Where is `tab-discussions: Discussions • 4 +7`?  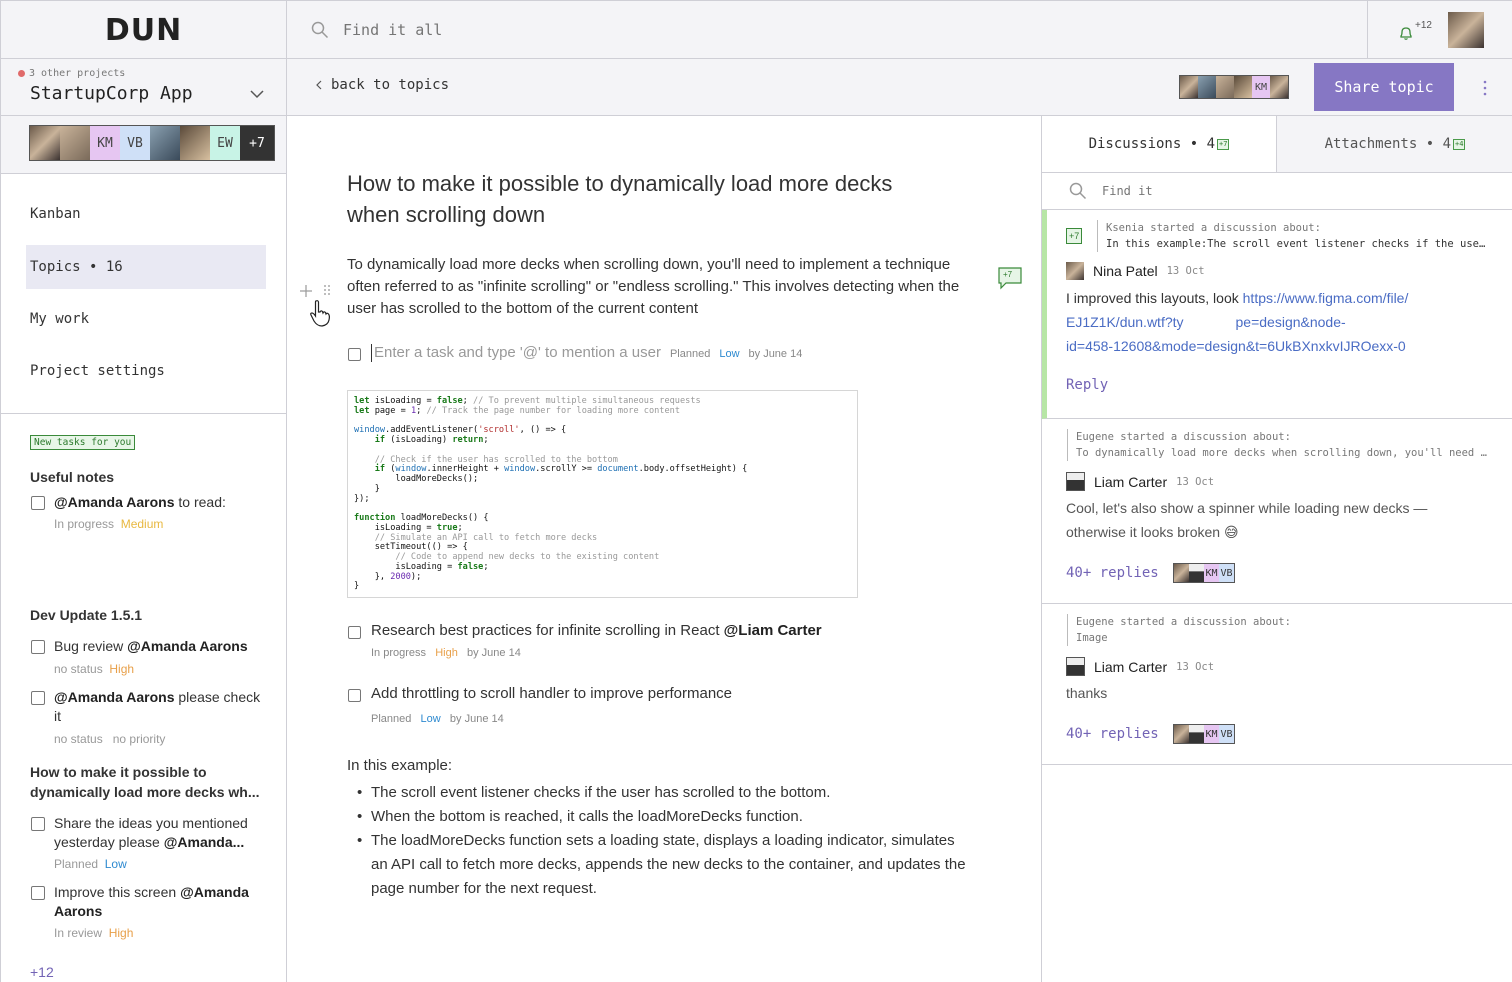
tab-discussions: Discussions • 4 +7 is located at coordinates (1159, 144).